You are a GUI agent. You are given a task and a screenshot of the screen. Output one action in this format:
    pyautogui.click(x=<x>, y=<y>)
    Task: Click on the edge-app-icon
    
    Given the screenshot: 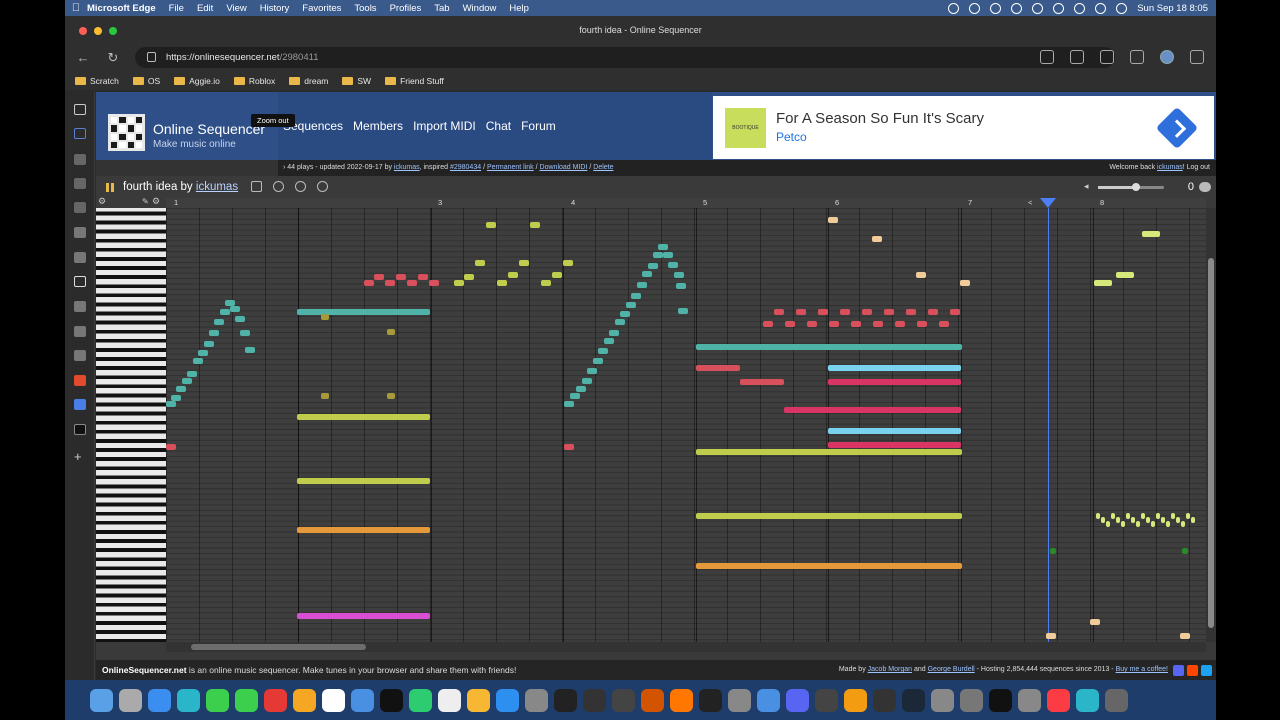 What is the action you would take?
    pyautogui.click(x=1087, y=700)
    